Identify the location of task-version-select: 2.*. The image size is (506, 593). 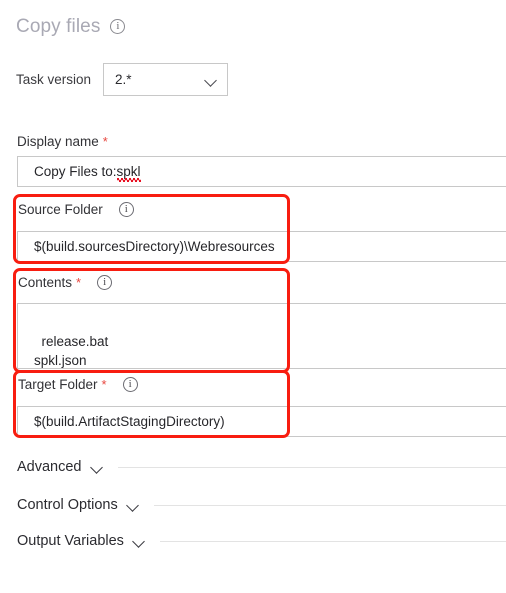
(166, 79).